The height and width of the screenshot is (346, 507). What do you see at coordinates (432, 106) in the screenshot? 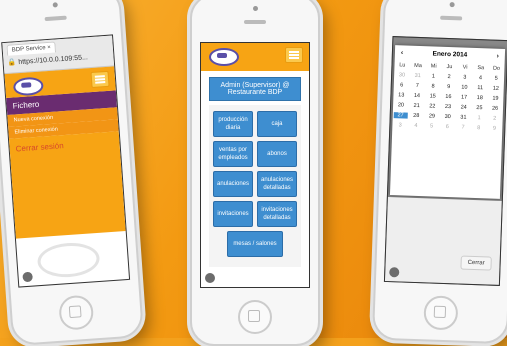
I see `calendar-day: 22` at bounding box center [432, 106].